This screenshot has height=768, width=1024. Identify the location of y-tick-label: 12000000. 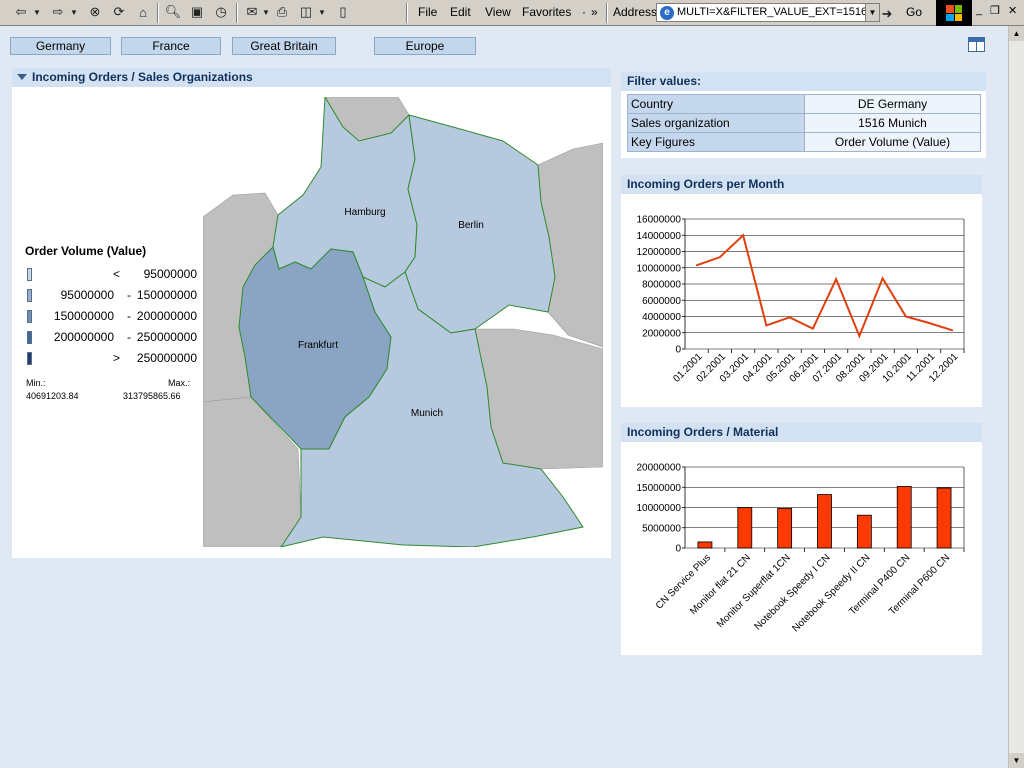
(659, 252).